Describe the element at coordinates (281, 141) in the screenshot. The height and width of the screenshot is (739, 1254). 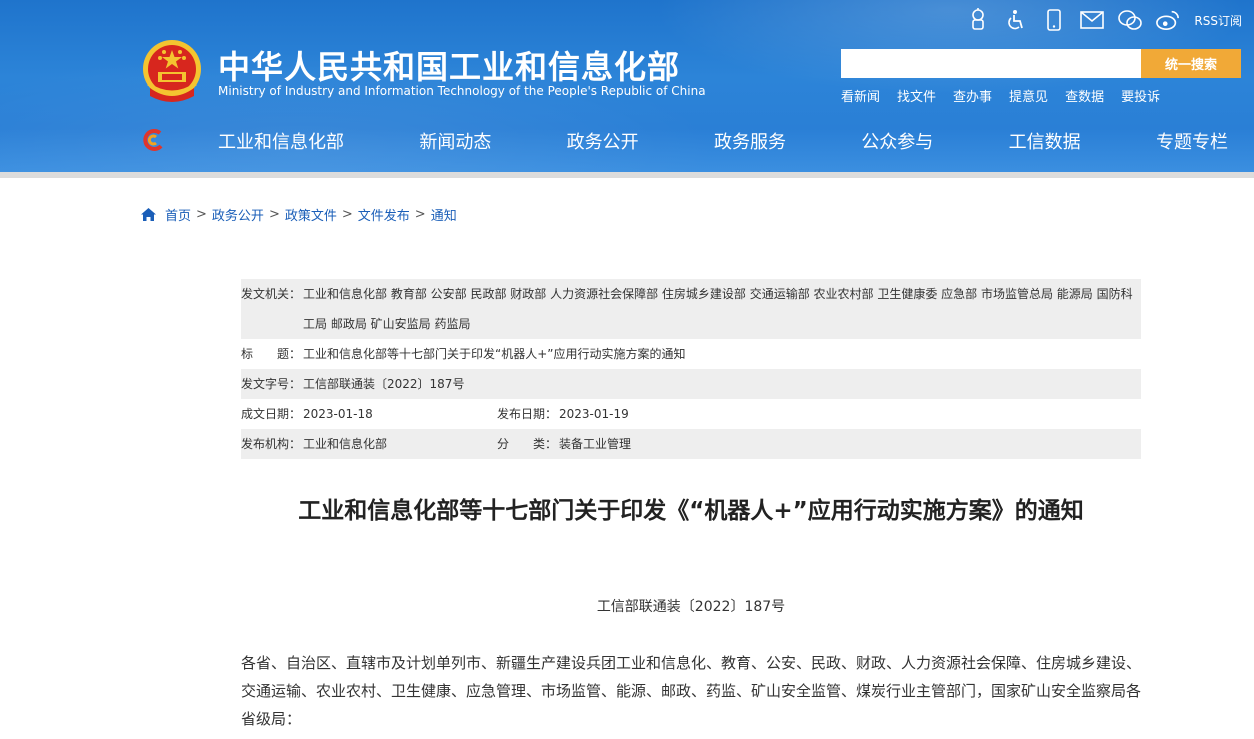
I see `nav-item-ministry: 工业和信息化部` at that location.